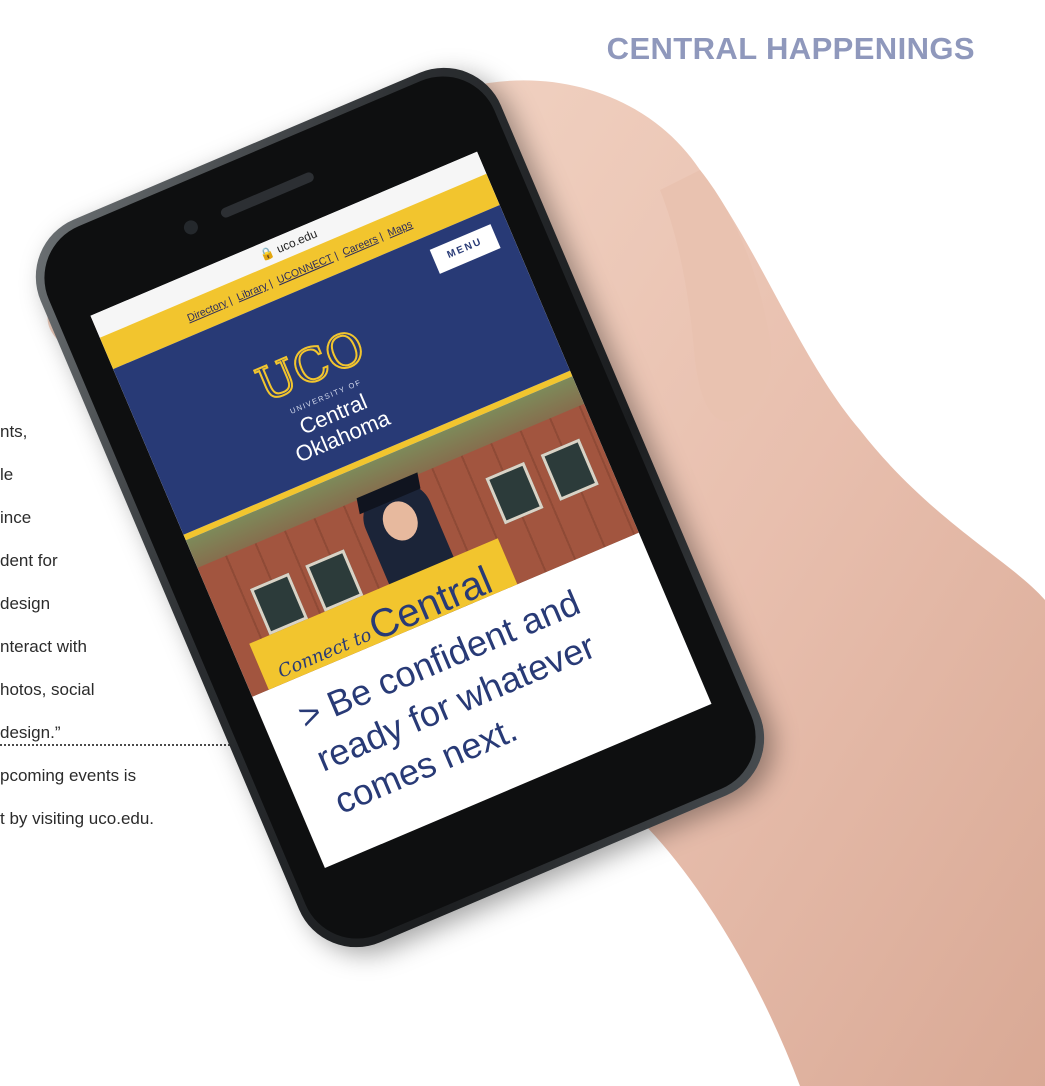 Image resolution: width=1045 pixels, height=1086 pixels. Describe the element at coordinates (30, 732) in the screenshot. I see `article-line: design.”` at that location.